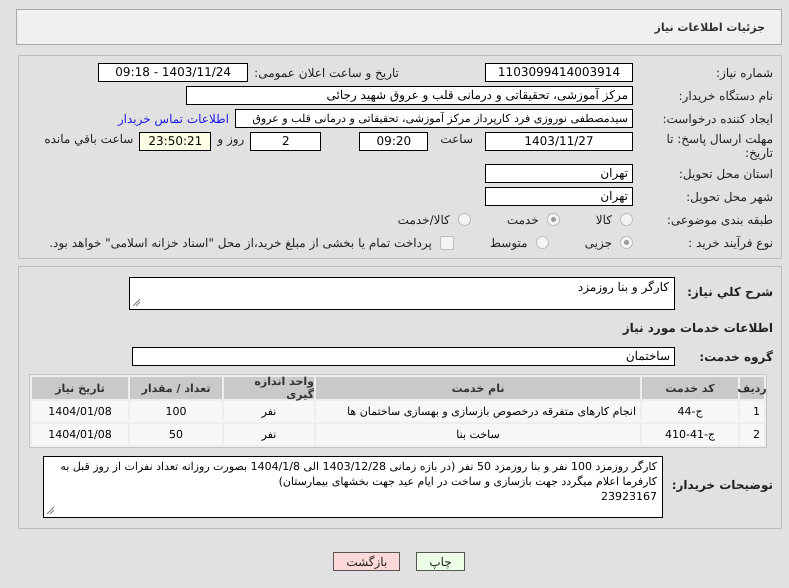 The width and height of the screenshot is (789, 588). I want to click on table-cell: ج-44, so click(690, 411).